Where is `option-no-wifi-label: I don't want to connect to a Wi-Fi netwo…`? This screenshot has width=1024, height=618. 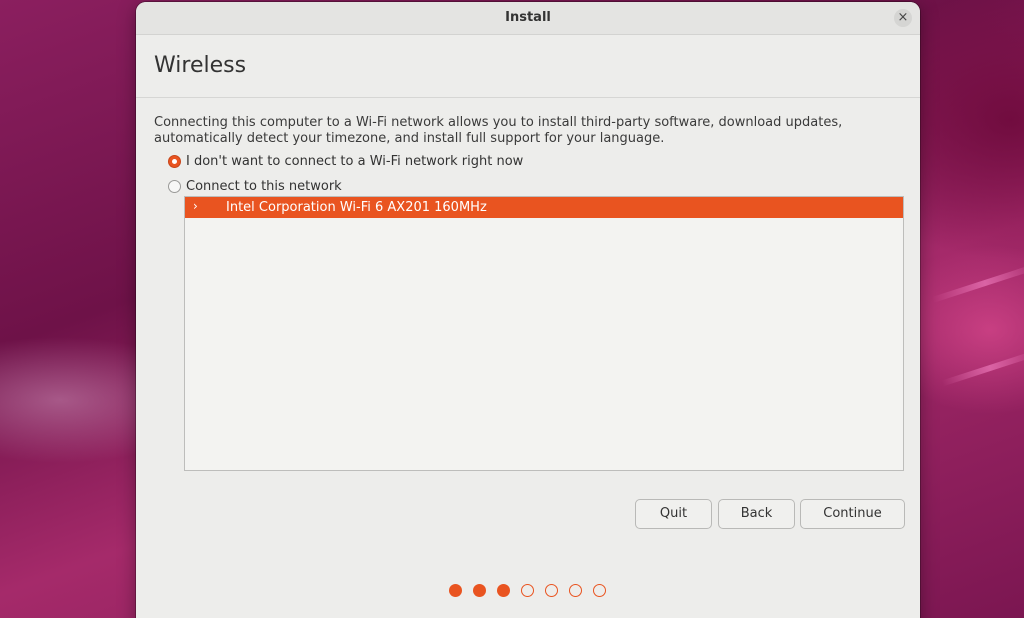
option-no-wifi-label: I don't want to connect to a Wi-Fi netwo… is located at coordinates (355, 161).